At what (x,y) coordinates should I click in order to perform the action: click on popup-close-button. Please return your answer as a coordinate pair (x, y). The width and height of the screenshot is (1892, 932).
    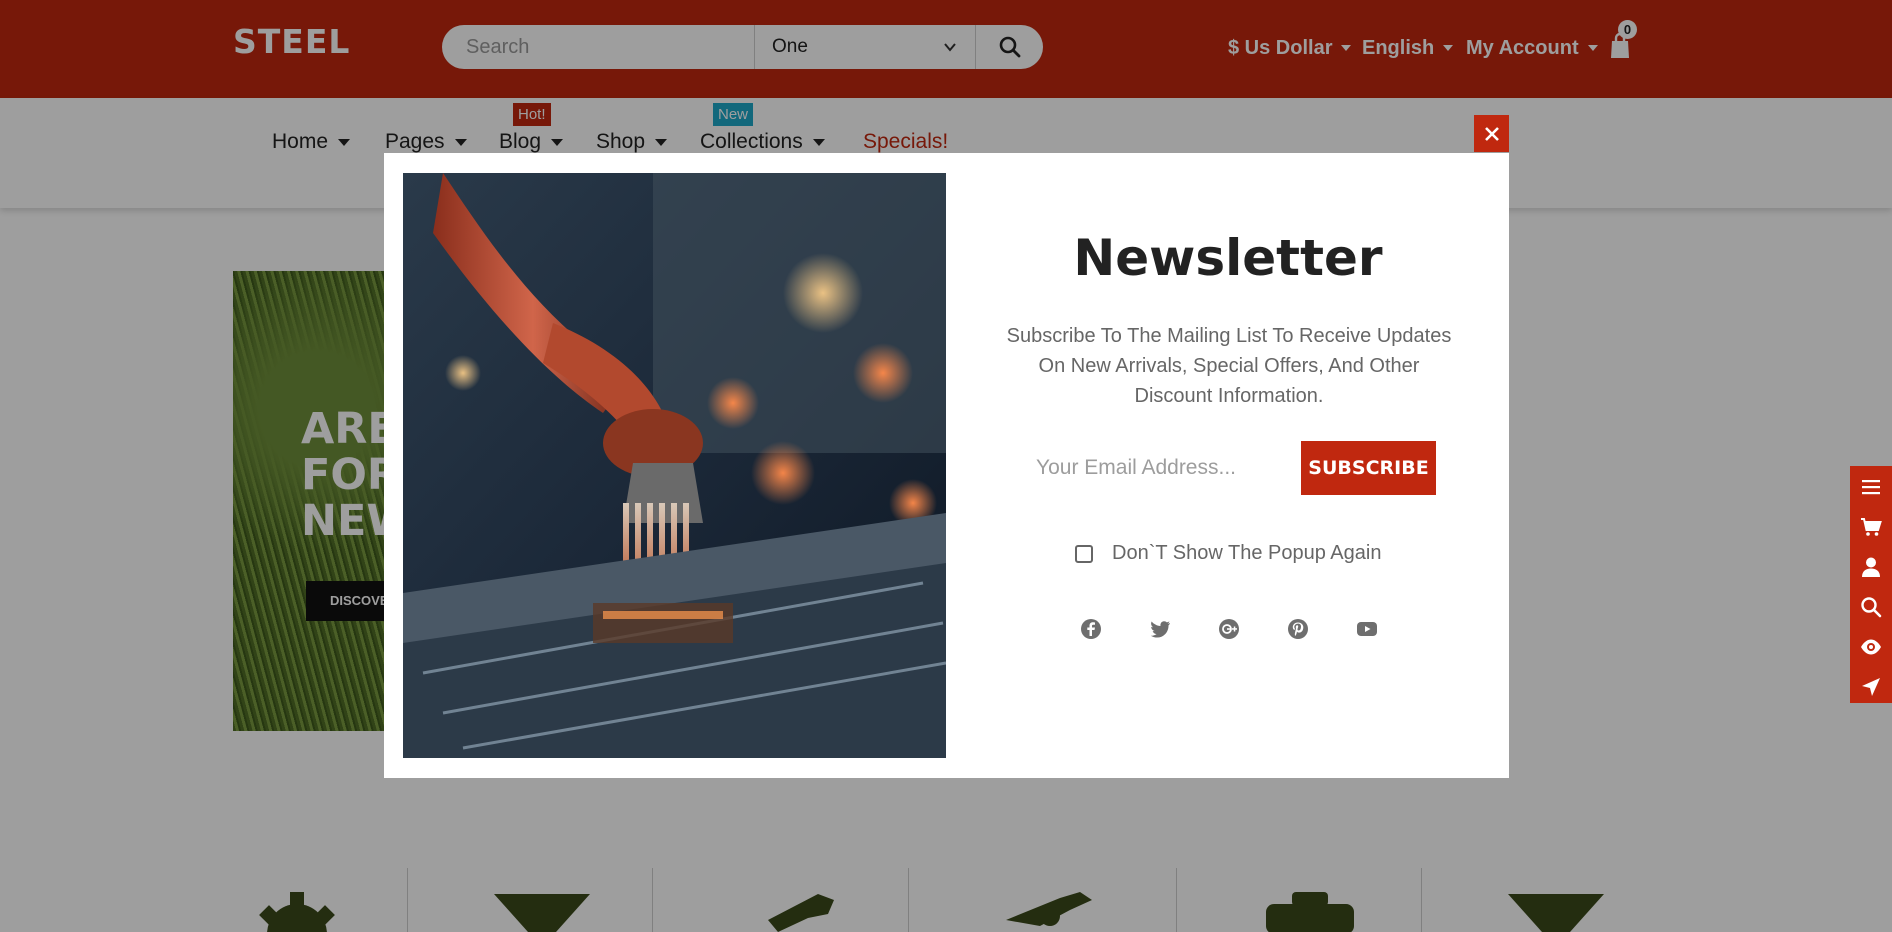
    Looking at the image, I should click on (1491, 133).